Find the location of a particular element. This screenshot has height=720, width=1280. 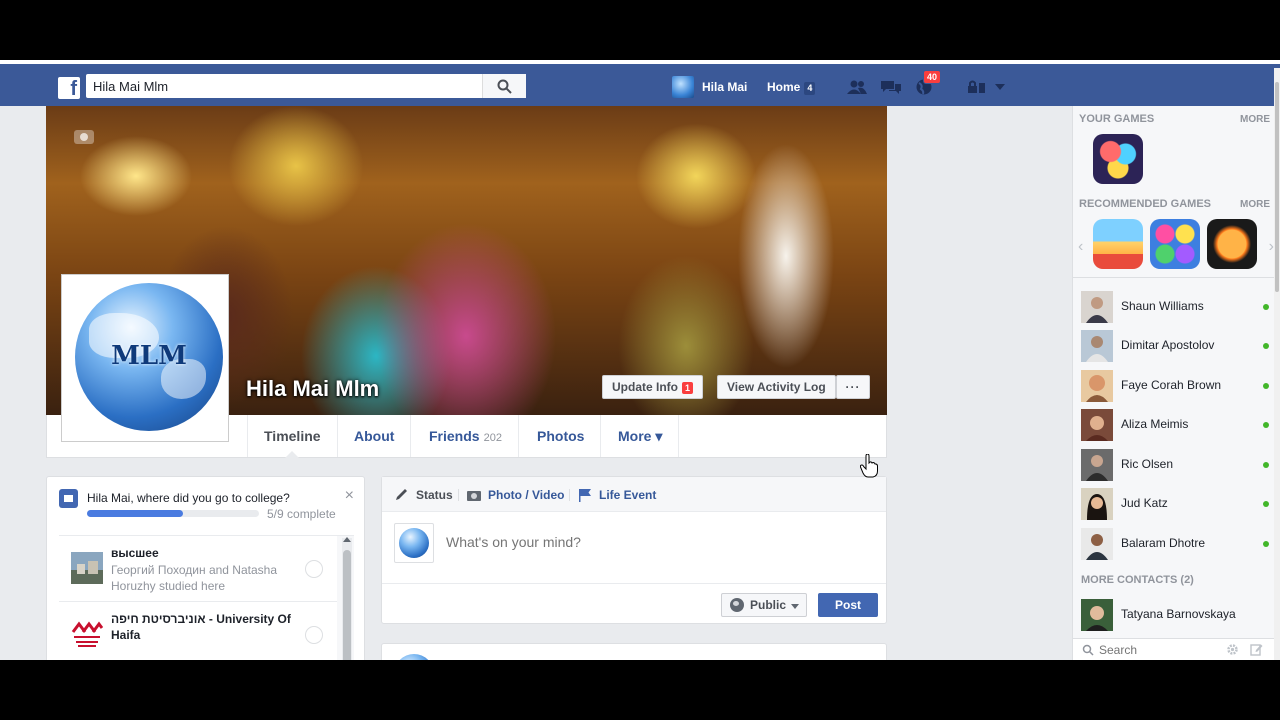

chat-contact: Dimitar Apostolov is located at coordinates (1176, 346).